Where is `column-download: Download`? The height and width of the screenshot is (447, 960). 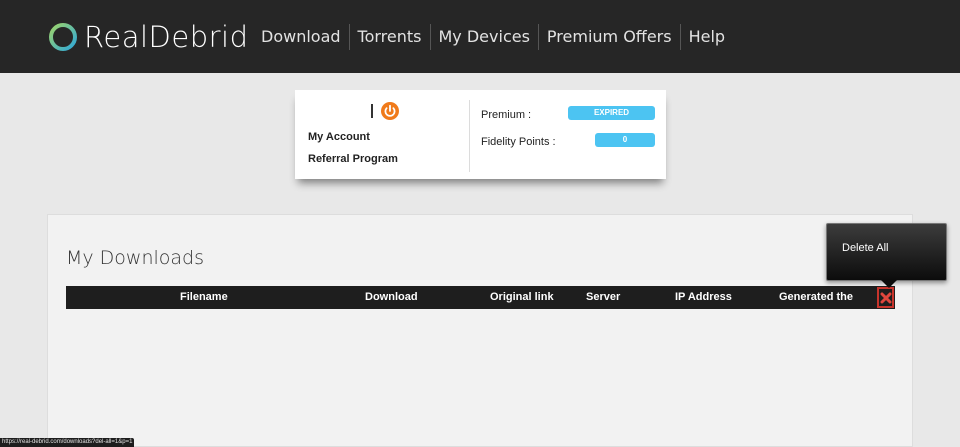
column-download: Download is located at coordinates (391, 297).